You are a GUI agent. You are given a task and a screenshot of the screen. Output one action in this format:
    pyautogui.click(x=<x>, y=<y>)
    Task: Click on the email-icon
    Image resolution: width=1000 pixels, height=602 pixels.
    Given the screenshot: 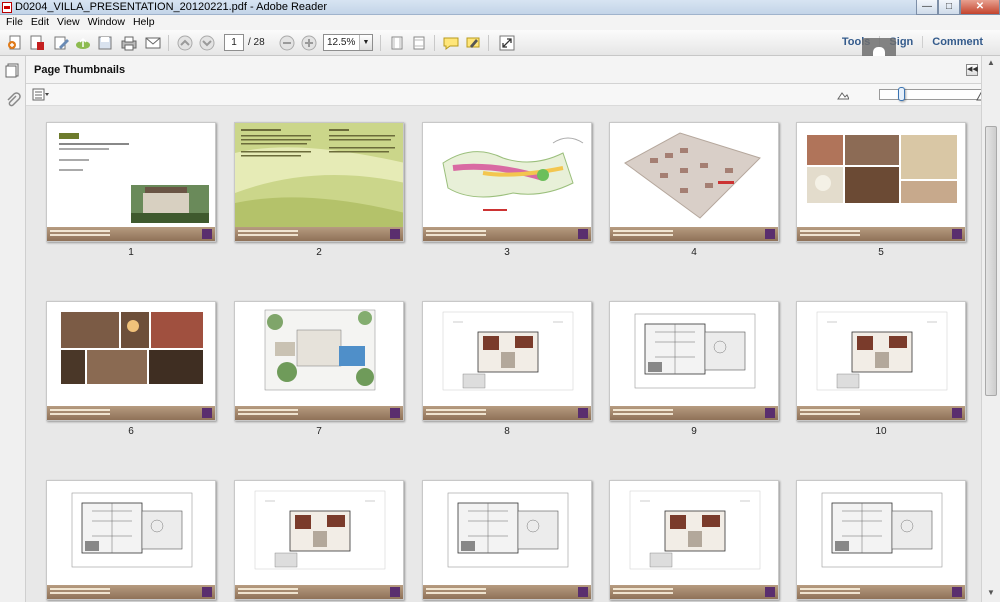 What is the action you would take?
    pyautogui.click(x=153, y=43)
    